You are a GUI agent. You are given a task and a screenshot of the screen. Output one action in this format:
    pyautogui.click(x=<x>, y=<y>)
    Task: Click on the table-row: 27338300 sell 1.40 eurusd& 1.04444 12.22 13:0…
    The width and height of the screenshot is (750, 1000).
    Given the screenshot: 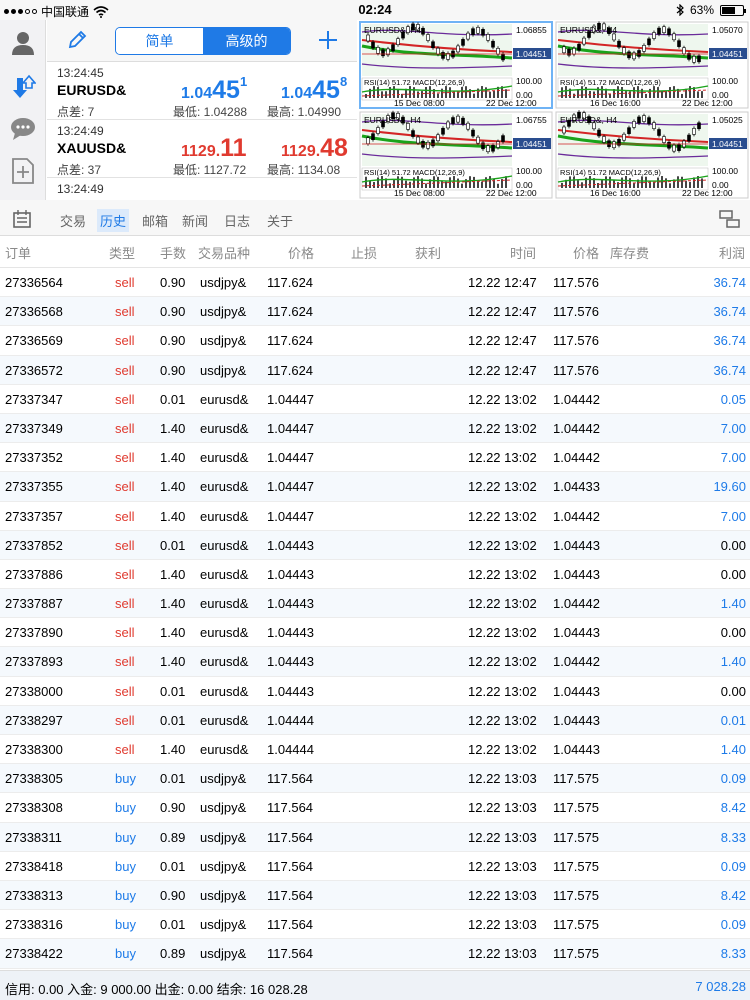 What is the action you would take?
    pyautogui.click(x=375, y=750)
    